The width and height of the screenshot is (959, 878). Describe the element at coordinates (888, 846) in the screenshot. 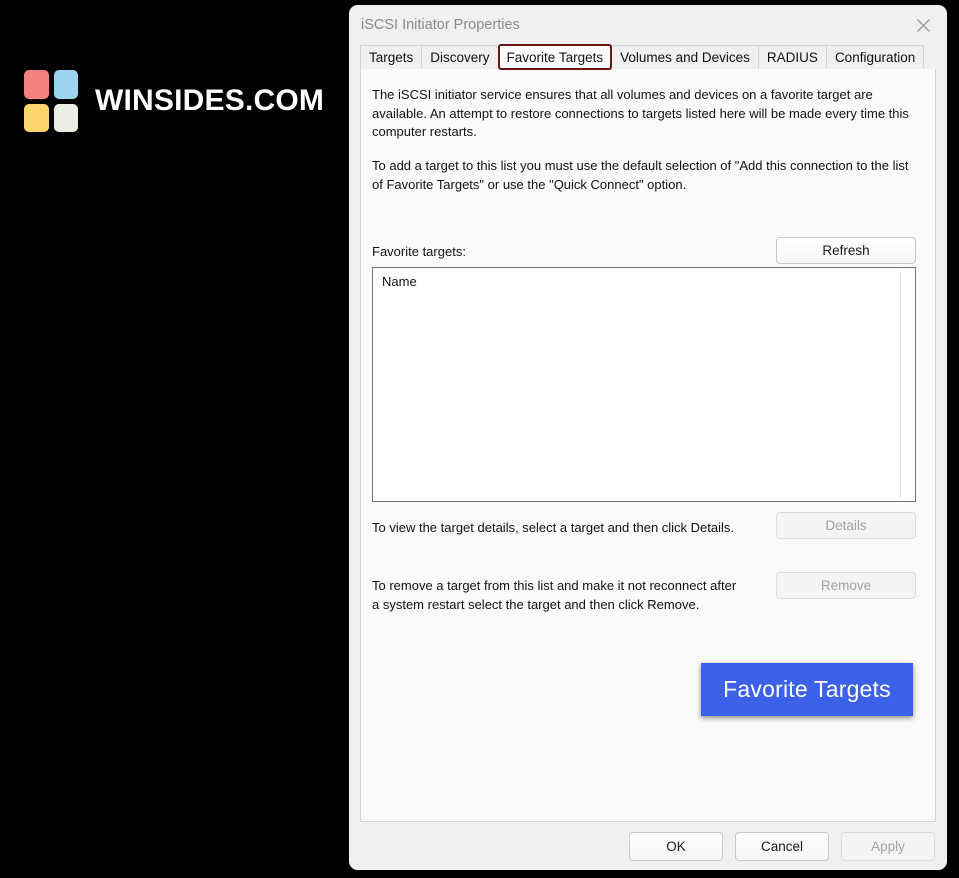

I see `apply-button: Apply` at that location.